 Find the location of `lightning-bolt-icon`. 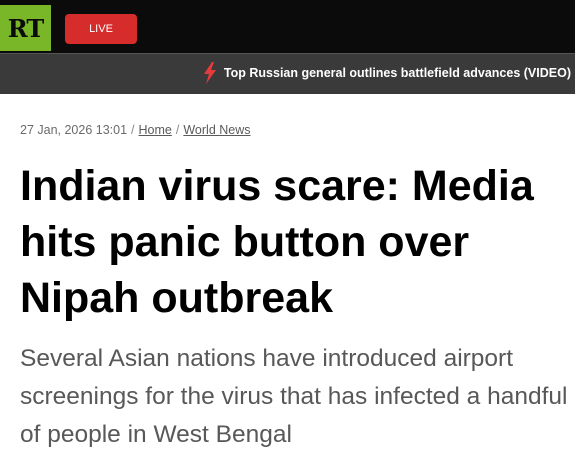

lightning-bolt-icon is located at coordinates (209, 73).